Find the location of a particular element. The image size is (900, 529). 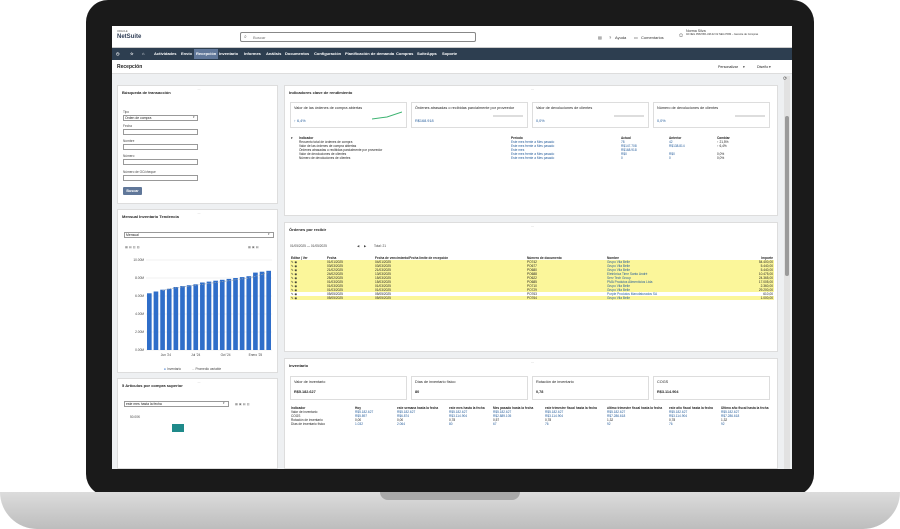

legend-promedio: Promedio variable is located at coordinates (208, 369).